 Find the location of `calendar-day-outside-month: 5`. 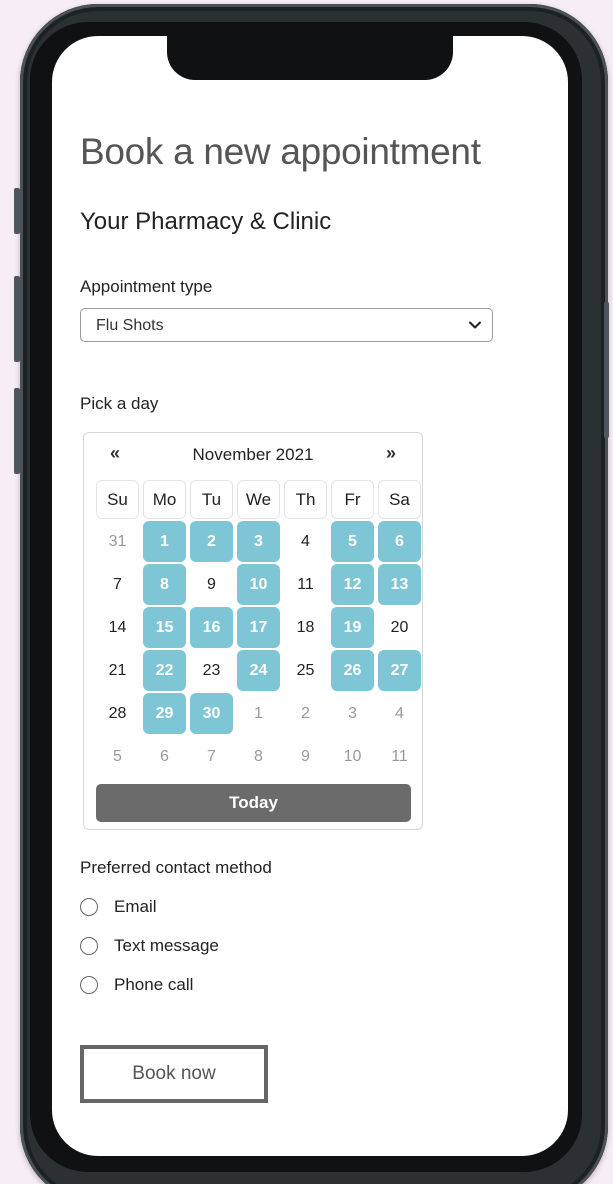

calendar-day-outside-month: 5 is located at coordinates (117, 756).